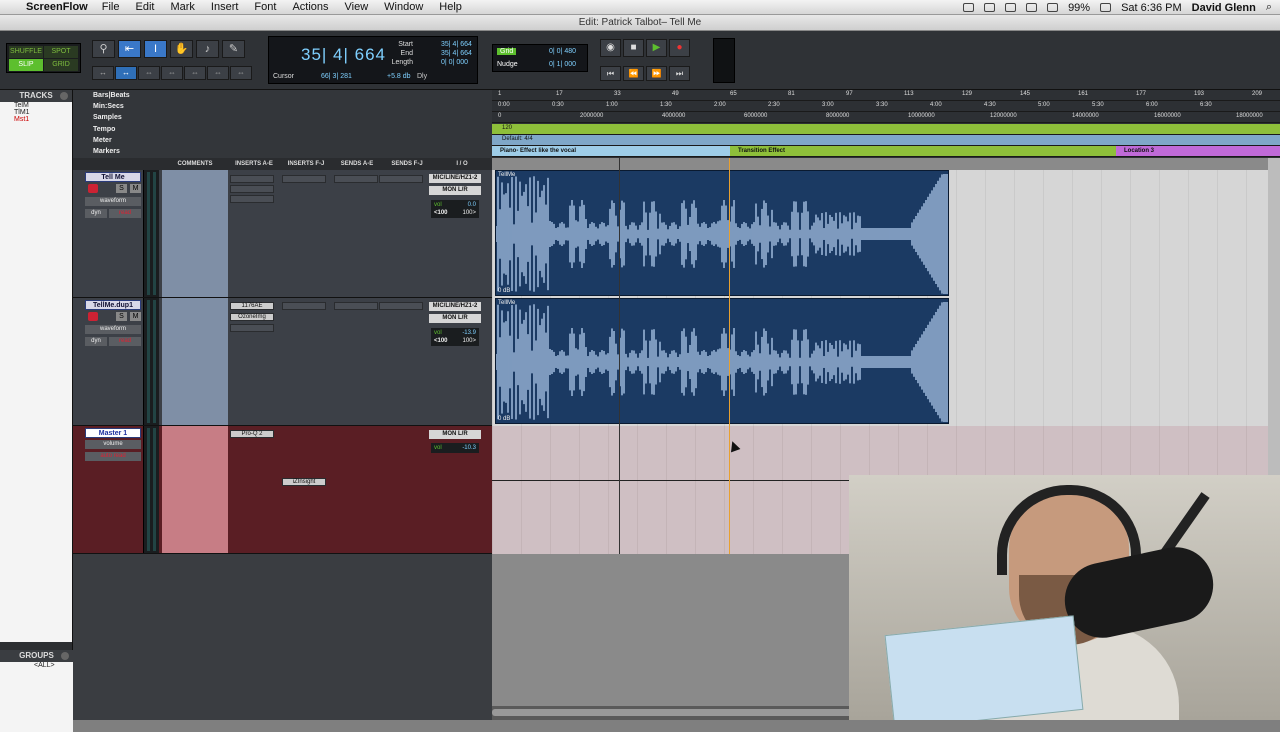  Describe the element at coordinates (517, 139) in the screenshot. I see `meter-value: Default: 4/4` at that location.